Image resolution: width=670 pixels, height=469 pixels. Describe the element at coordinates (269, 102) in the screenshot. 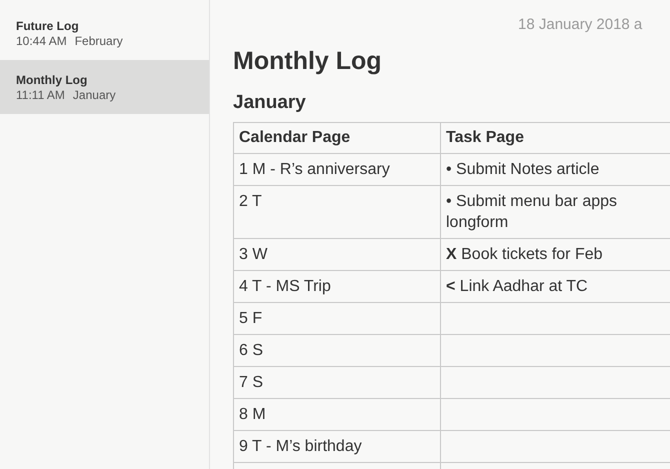

I see `section-heading: January` at that location.